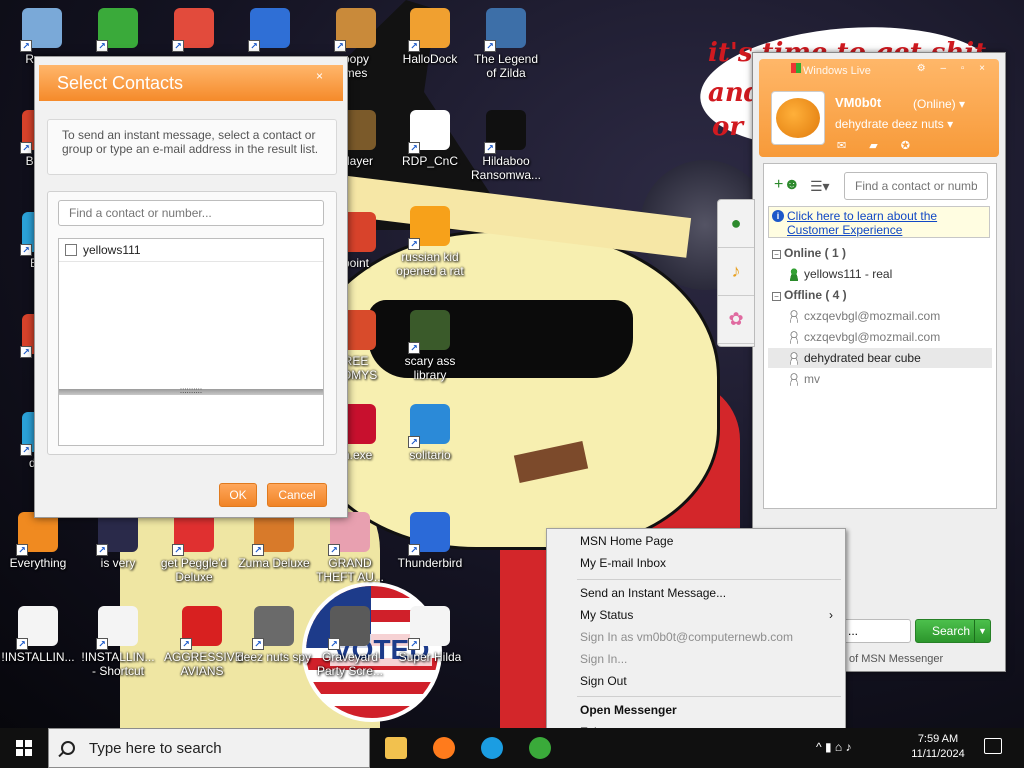 The height and width of the screenshot is (768, 1024). What do you see at coordinates (274, 563) in the screenshot?
I see `desktop-icon-label: Zuma Deluxe` at bounding box center [274, 563].